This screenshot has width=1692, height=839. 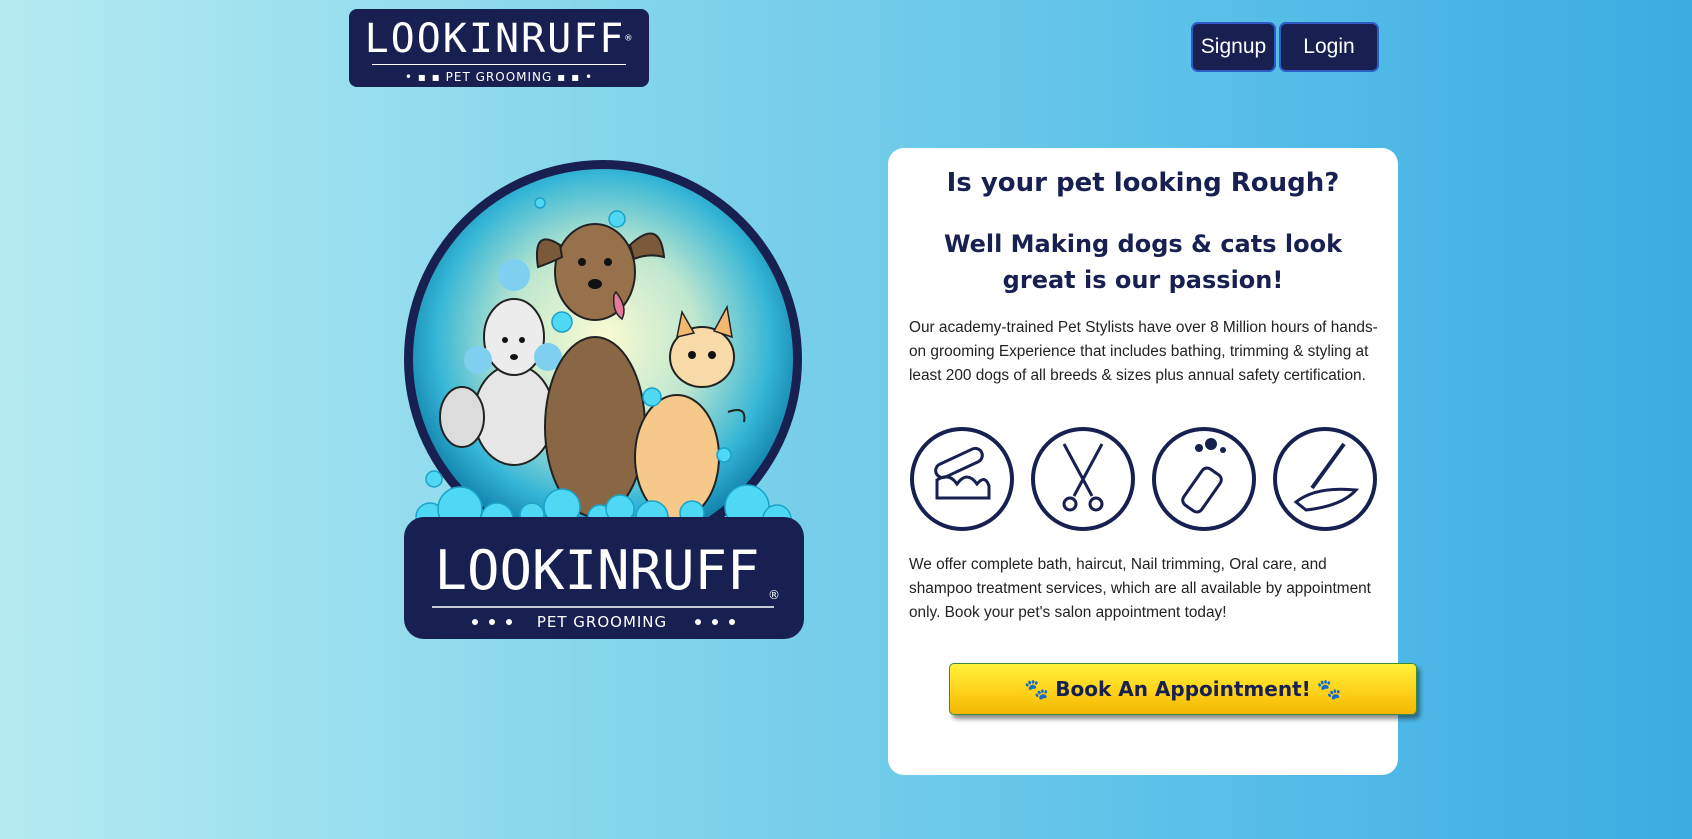 I want to click on hero-logo-name: LOOKINRUFF, so click(x=596, y=570).